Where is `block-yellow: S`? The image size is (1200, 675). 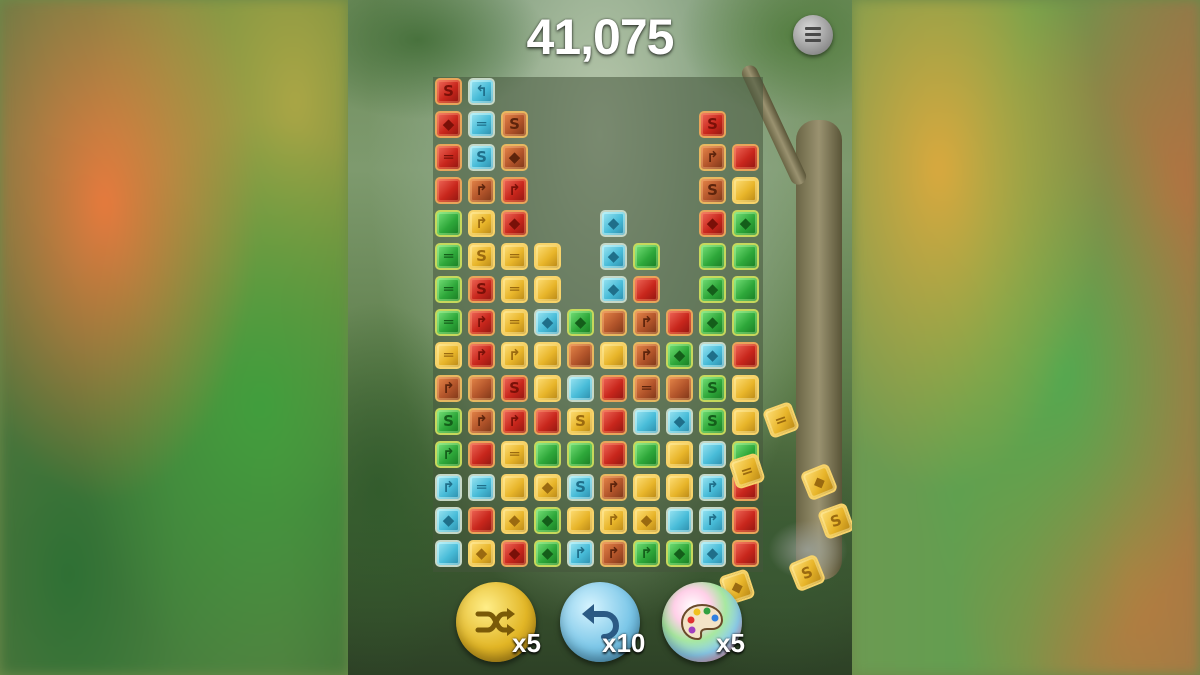
block-yellow: S is located at coordinates (580, 421).